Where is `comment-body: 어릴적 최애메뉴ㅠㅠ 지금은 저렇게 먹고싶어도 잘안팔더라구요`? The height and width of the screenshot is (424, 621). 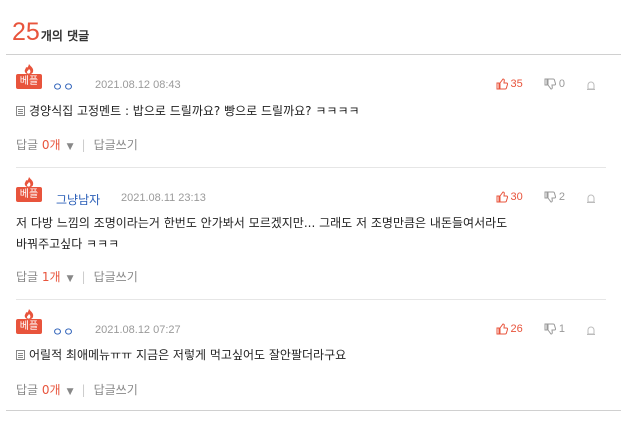 comment-body: 어릴적 최애메뉴ㅠㅠ 지금은 저렇게 먹고싶어도 잘안팔더라구요 is located at coordinates (308, 355).